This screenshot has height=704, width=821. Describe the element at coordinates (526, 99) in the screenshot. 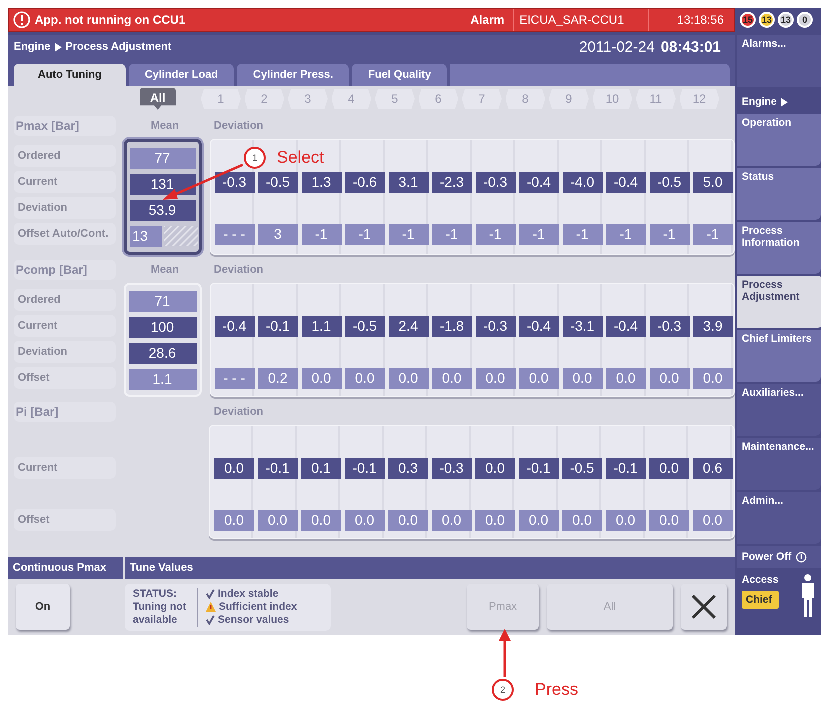

I see `cylinder-number: 8` at that location.